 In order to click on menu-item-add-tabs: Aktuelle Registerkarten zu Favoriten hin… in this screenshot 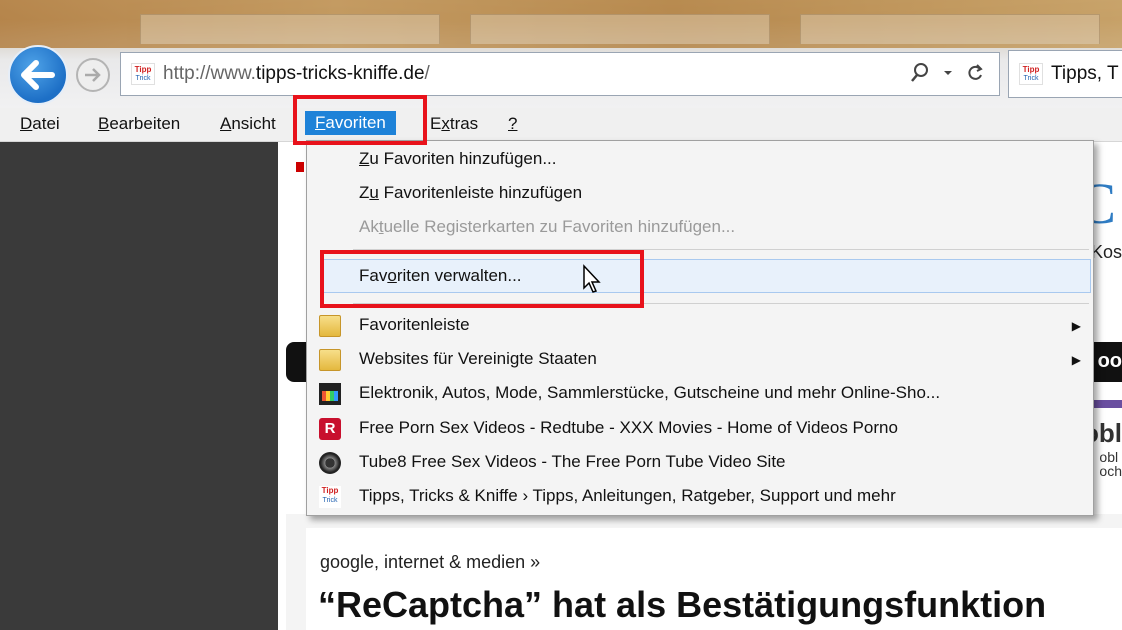, I will do `click(547, 227)`.